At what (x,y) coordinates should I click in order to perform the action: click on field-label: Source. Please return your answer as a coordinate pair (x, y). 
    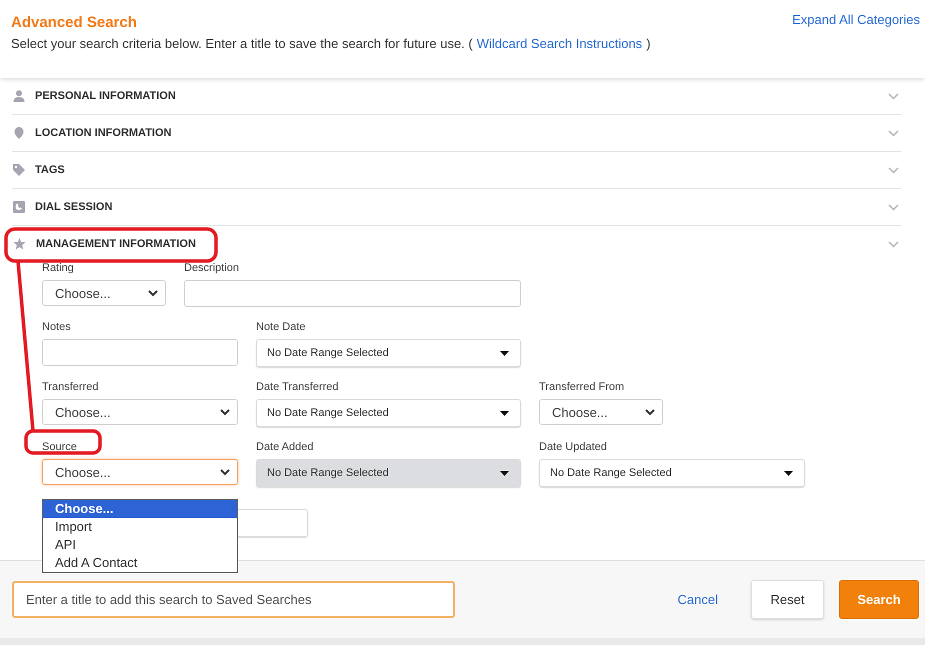
    Looking at the image, I should click on (60, 447).